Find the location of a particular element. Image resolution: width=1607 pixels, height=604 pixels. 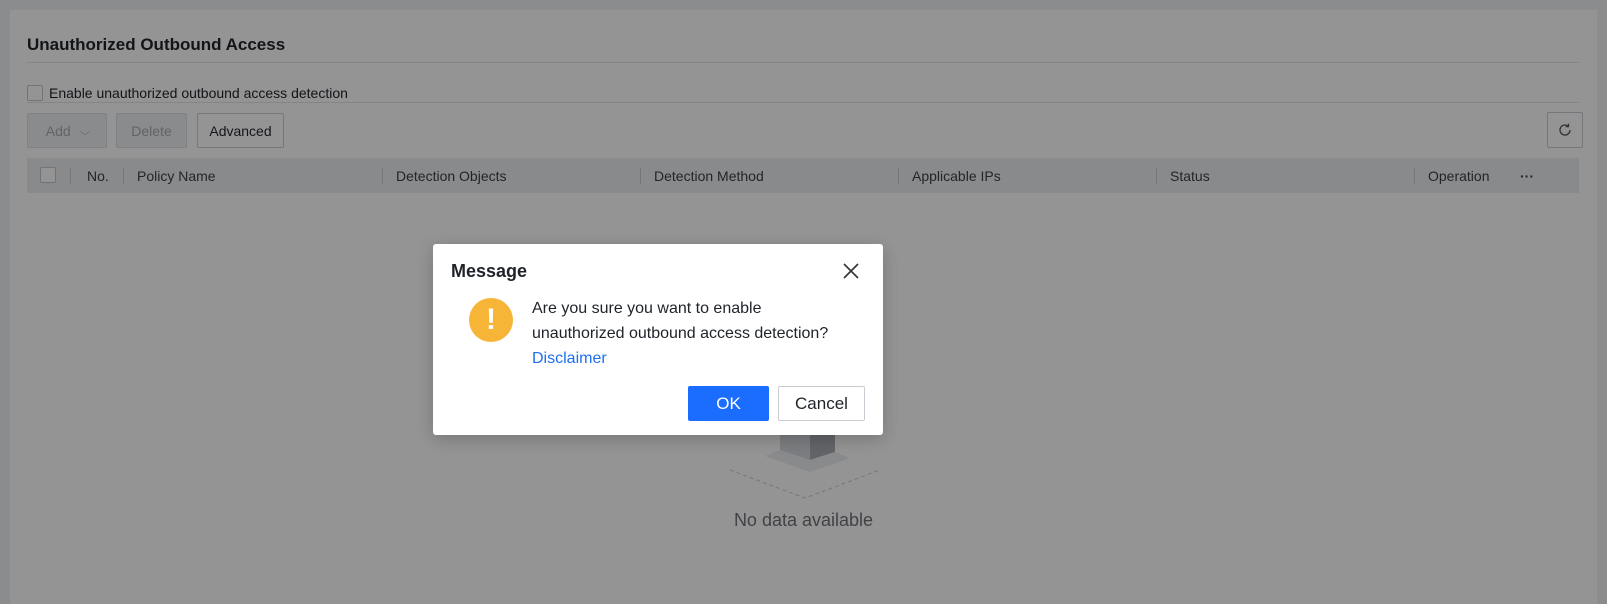

close-icon is located at coordinates (851, 271).